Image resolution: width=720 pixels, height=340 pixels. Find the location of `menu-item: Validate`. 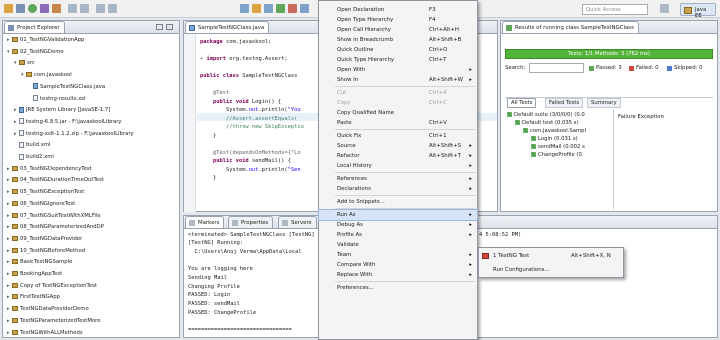

menu-item: Validate is located at coordinates (398, 245).